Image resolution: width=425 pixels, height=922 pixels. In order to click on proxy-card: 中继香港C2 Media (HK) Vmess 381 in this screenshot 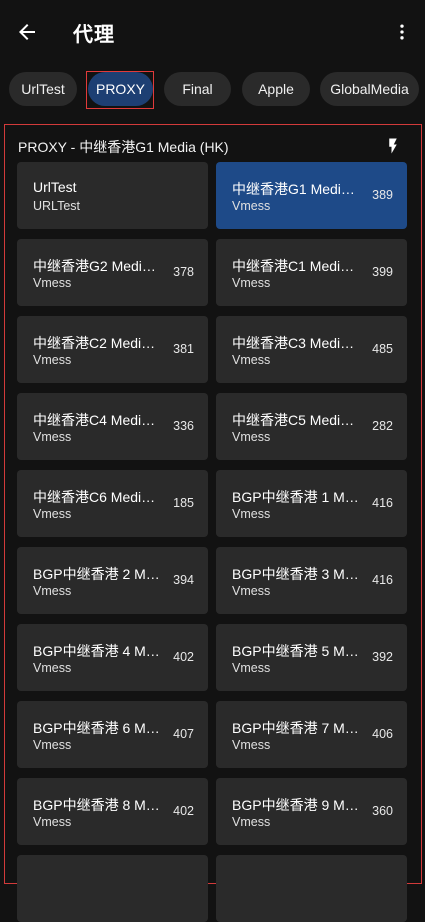, I will do `click(112, 349)`.